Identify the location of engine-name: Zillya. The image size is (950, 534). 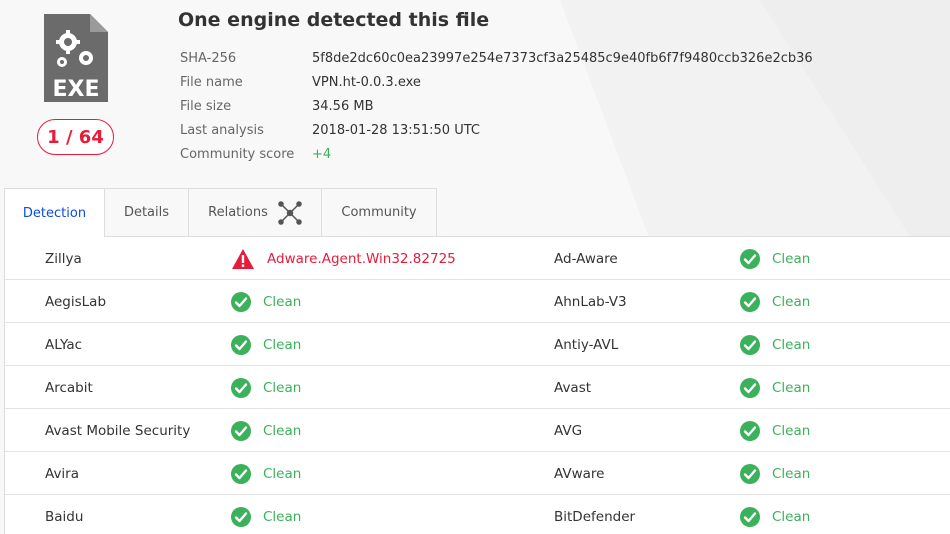
(63, 258).